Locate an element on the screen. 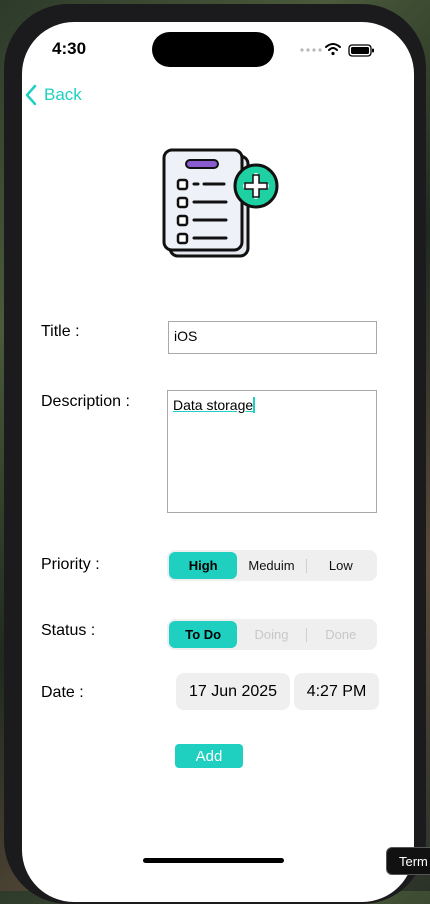 The image size is (430, 904). signal-icon is located at coordinates (311, 50).